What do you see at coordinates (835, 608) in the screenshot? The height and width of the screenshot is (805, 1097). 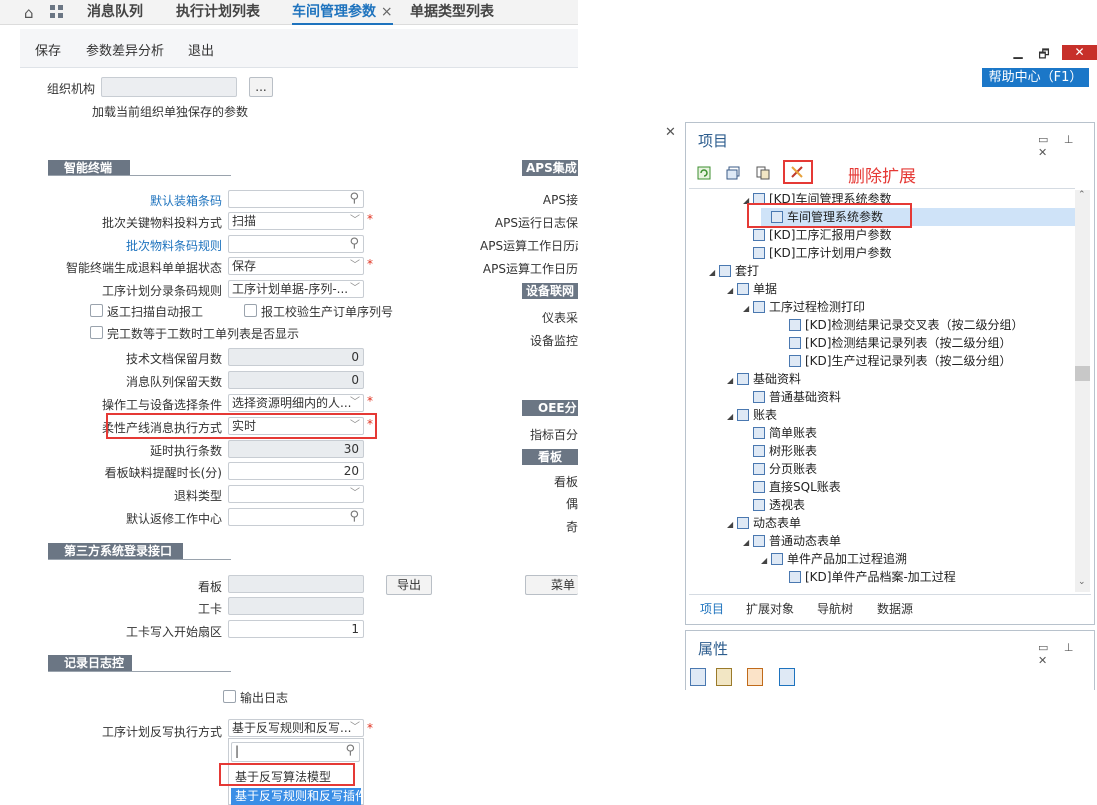 I see `tab-nav-tree: 导航树` at bounding box center [835, 608].